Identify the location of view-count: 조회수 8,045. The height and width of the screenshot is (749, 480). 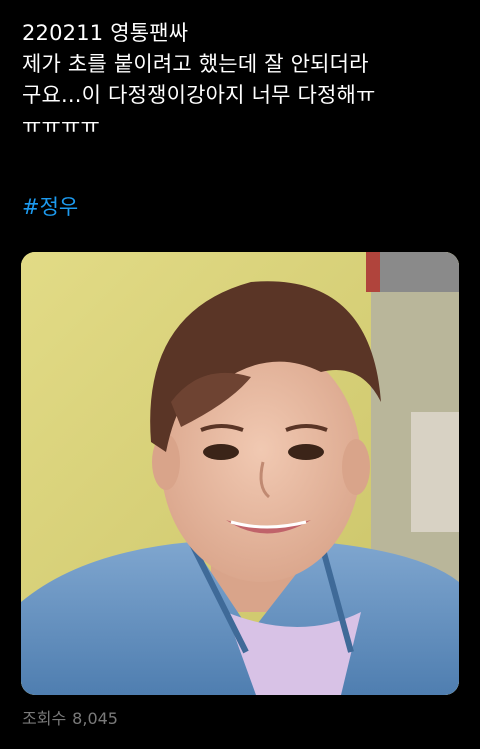
(70, 719).